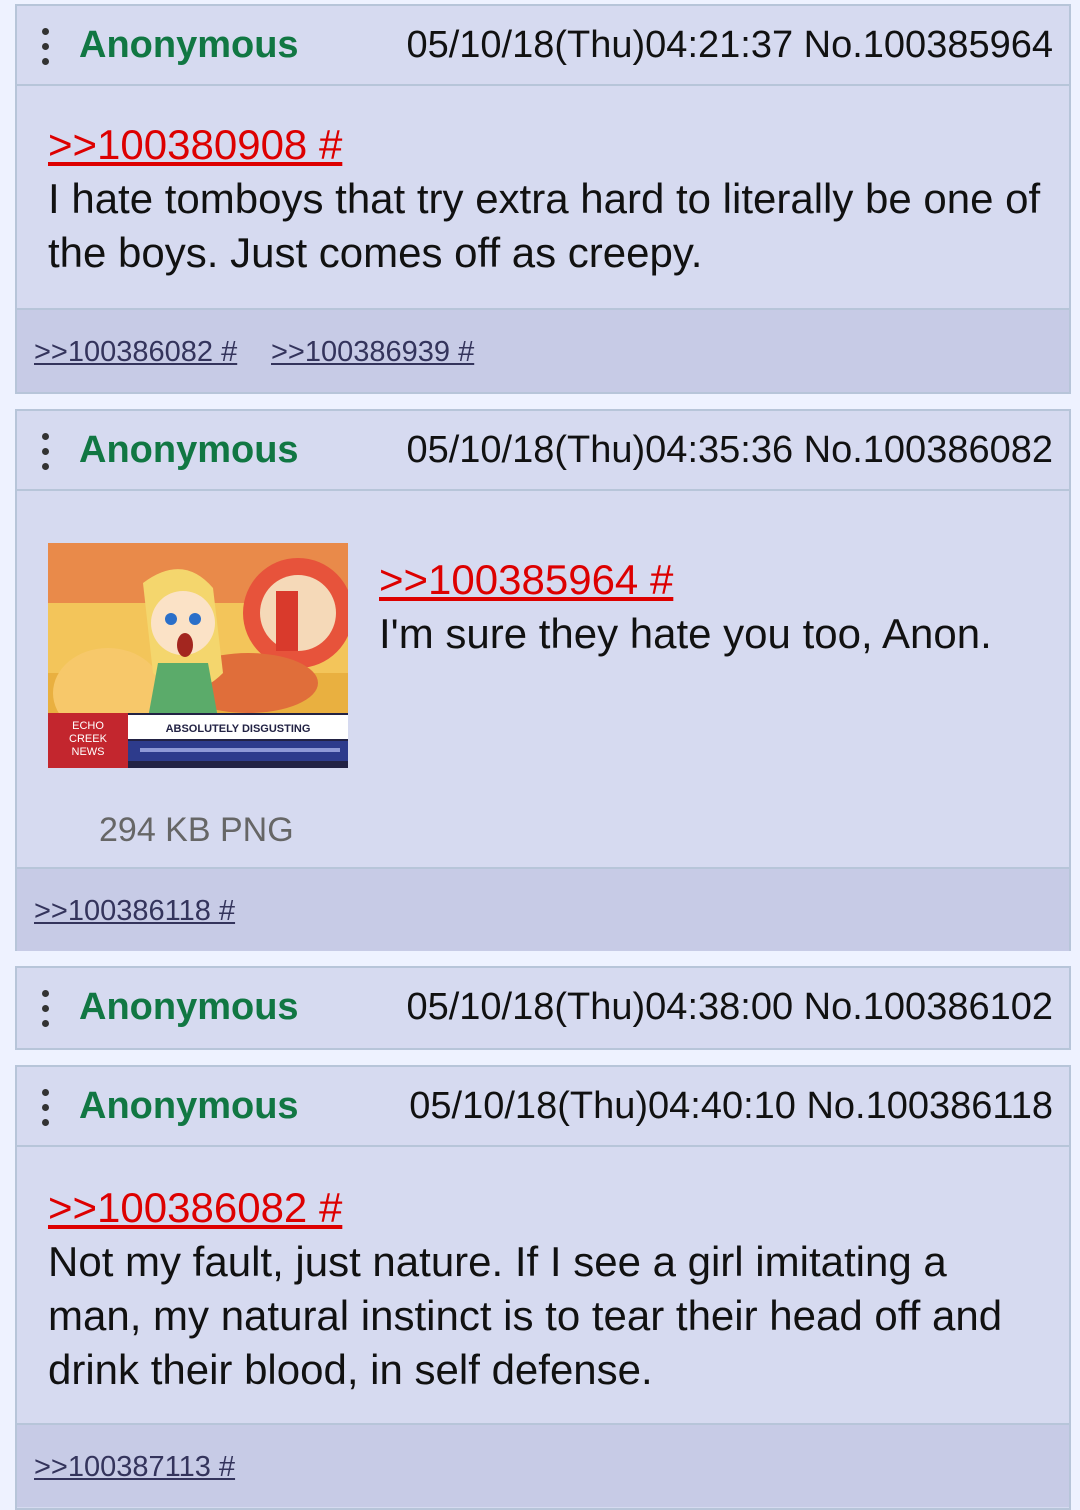  I want to click on post-number: No.100385964, so click(928, 45).